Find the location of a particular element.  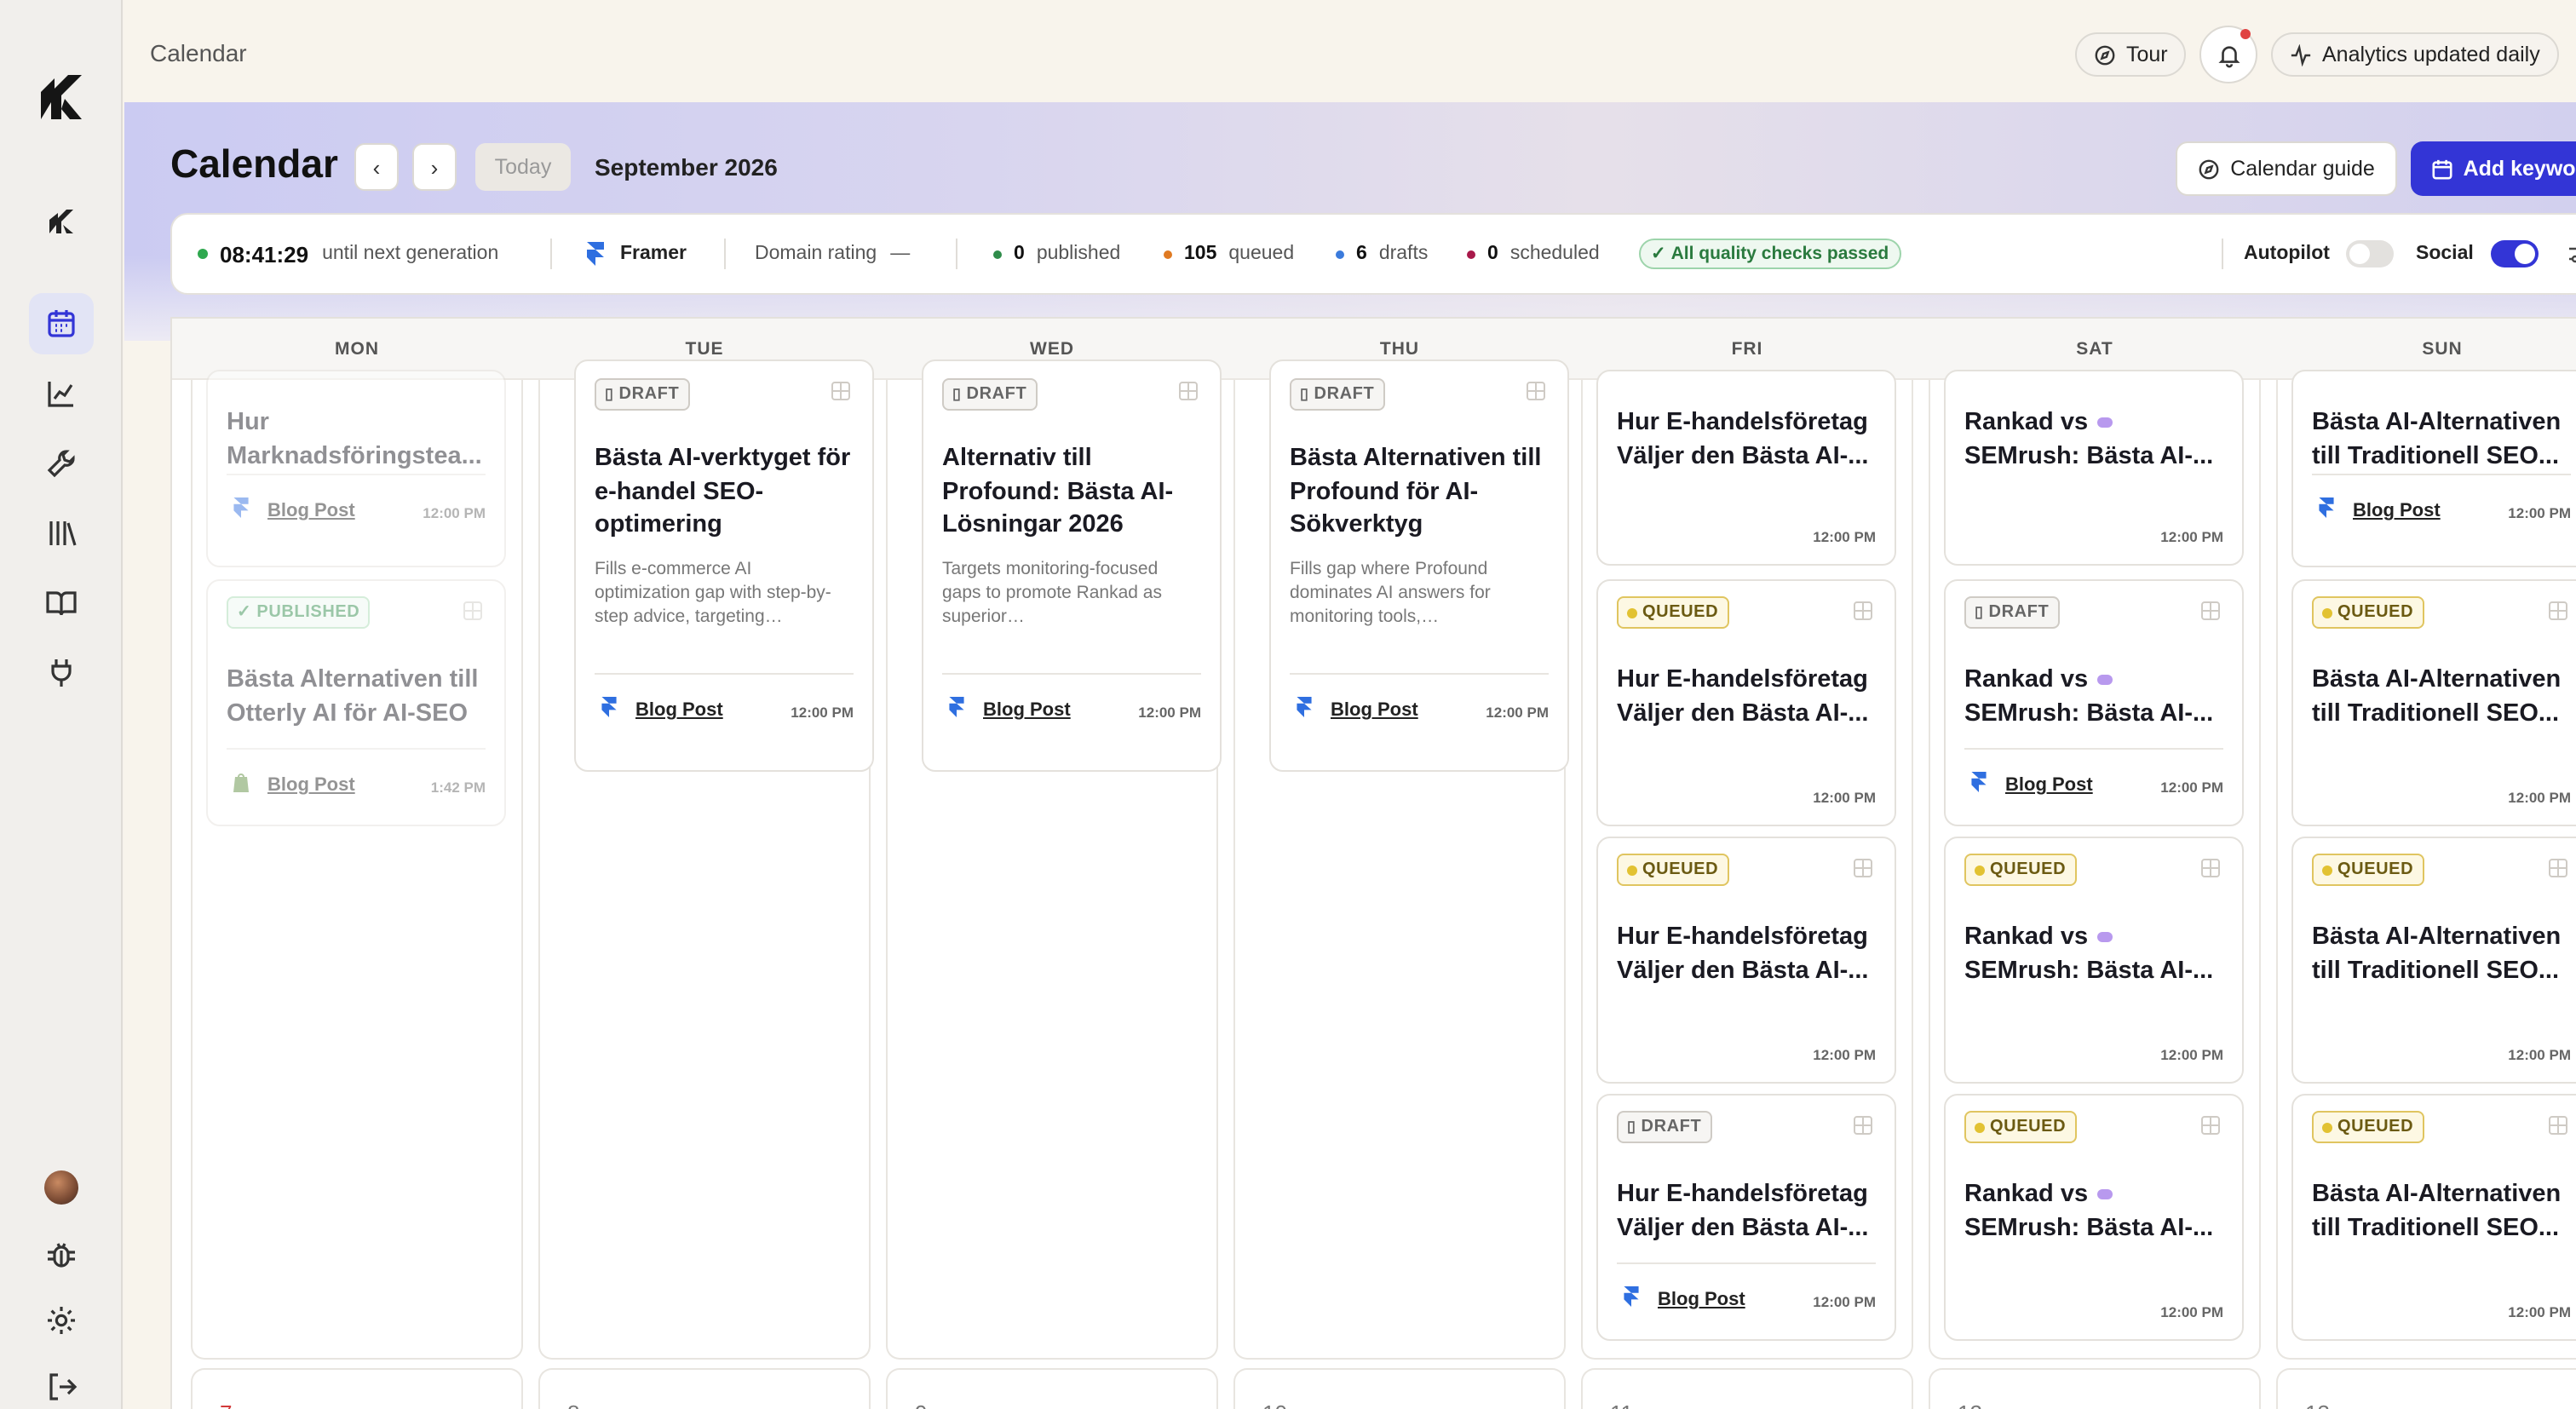

day-cell-next-tue: 8 is located at coordinates (705, 1388).